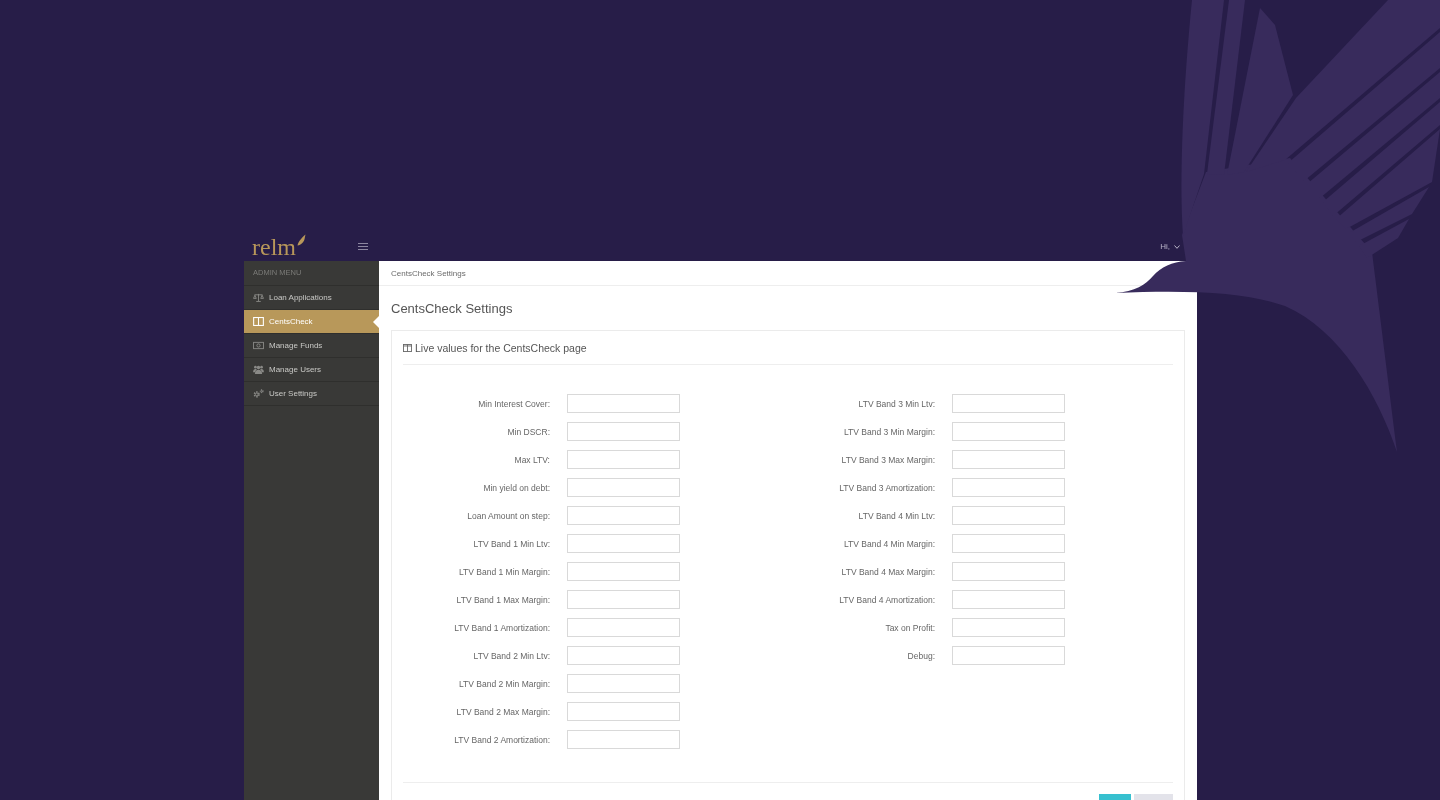 The image size is (1440, 800). I want to click on field-label: LTV Band 1 Min Ltv:, so click(511, 543).